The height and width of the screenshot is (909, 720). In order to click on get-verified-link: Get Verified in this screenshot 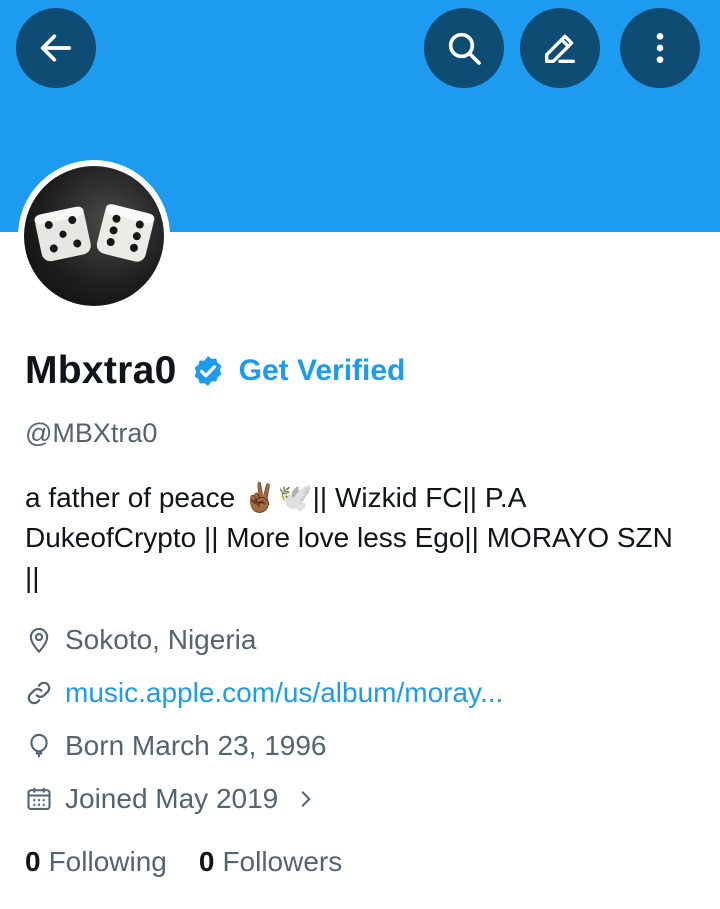, I will do `click(322, 371)`.